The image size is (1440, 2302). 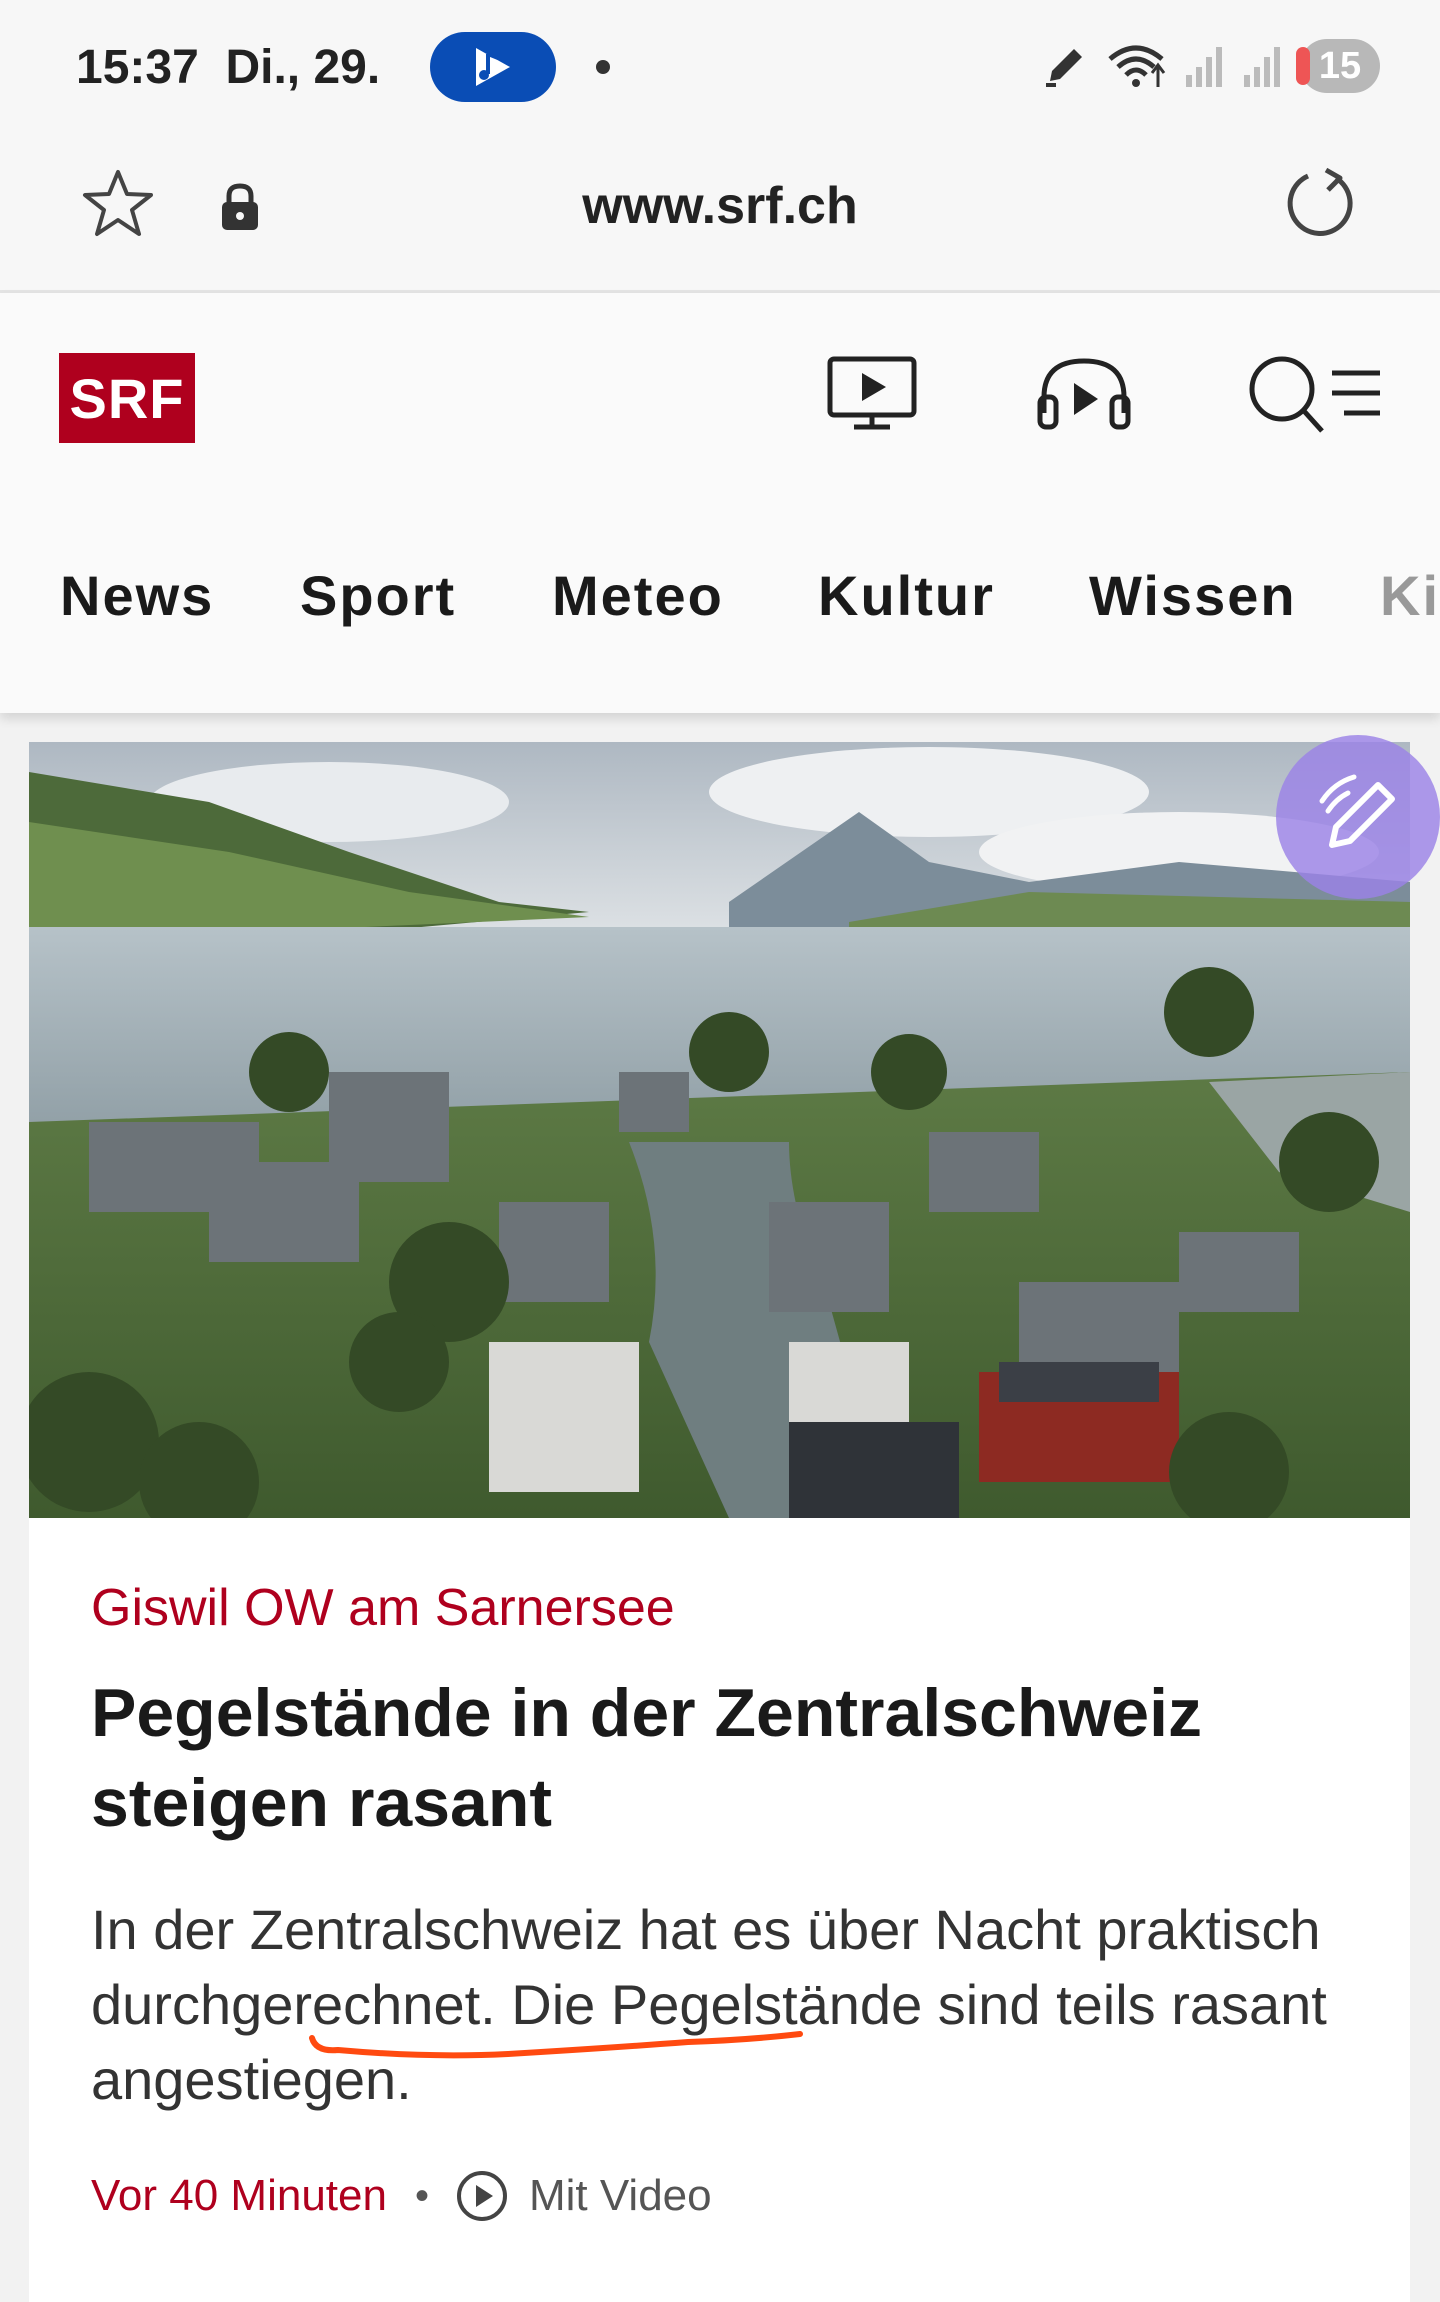 I want to click on nav-item-news: News, so click(x=137, y=595).